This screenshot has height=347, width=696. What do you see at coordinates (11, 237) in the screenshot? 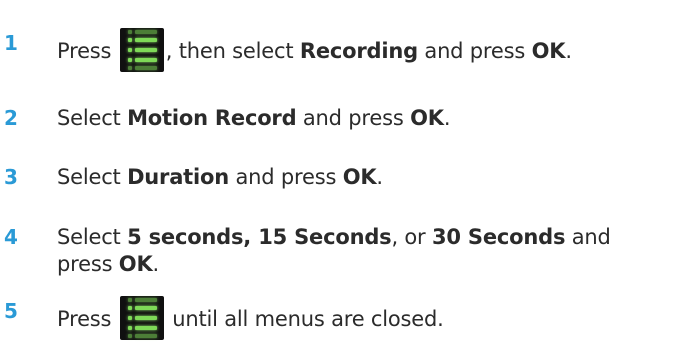
I see `step-number: 4` at bounding box center [11, 237].